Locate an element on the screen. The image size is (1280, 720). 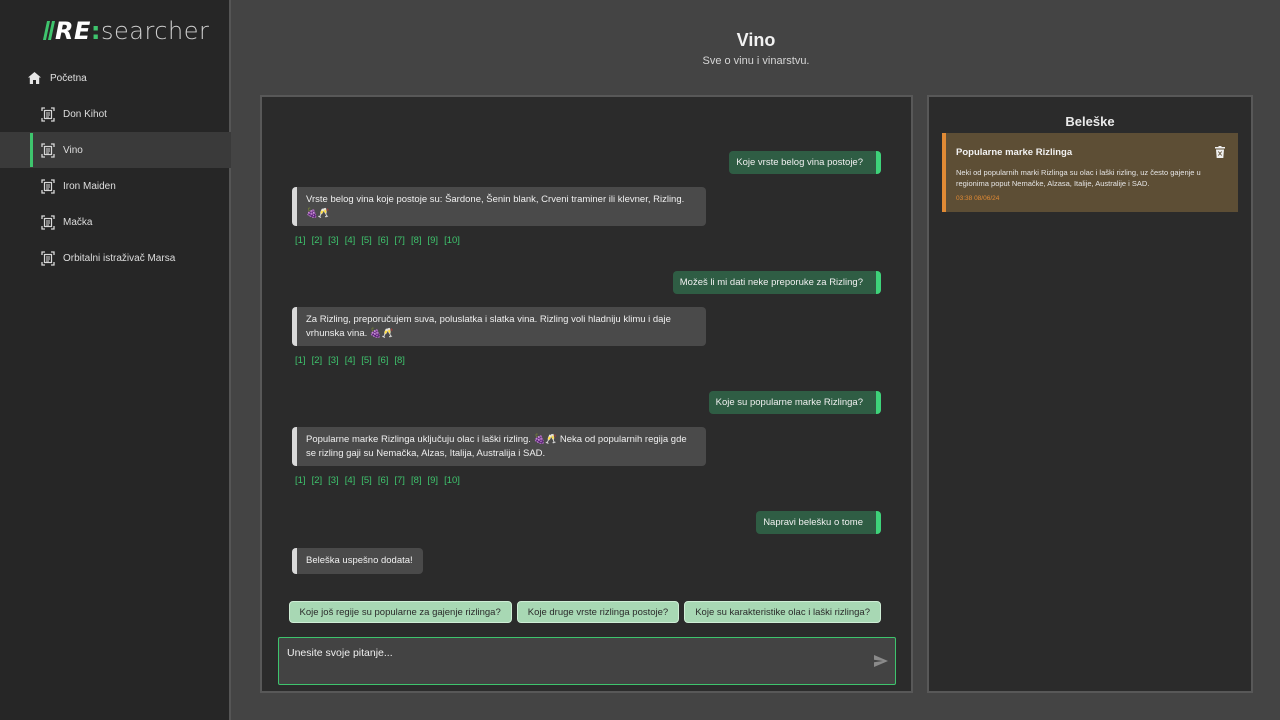
sidebar-item-label: Iron Maiden is located at coordinates (89, 186).